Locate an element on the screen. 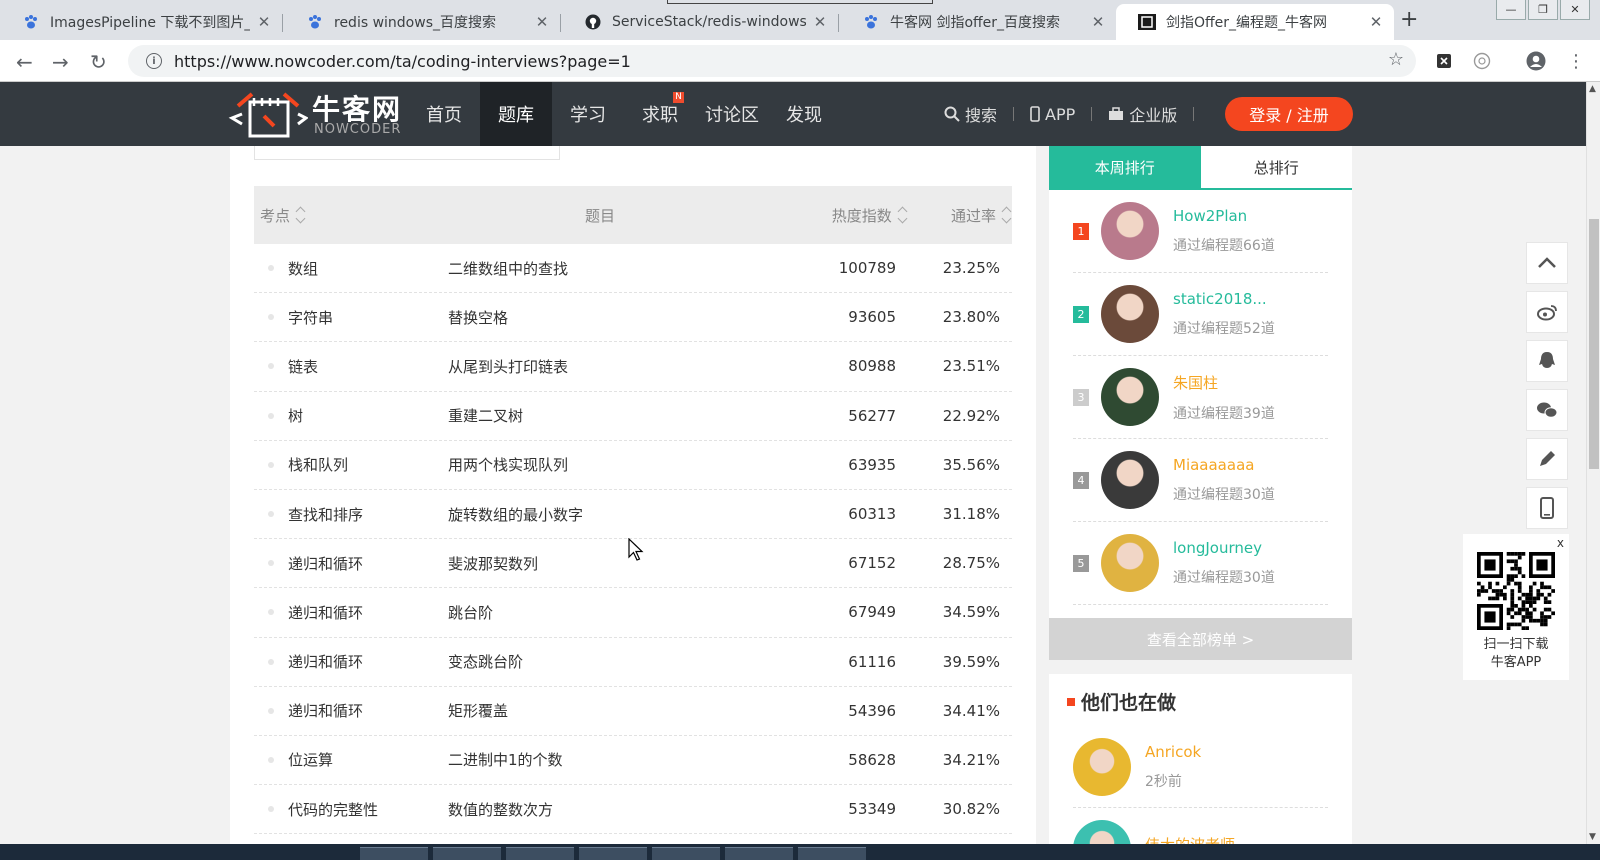 The height and width of the screenshot is (860, 1600). user-name: How2Plan is located at coordinates (1224, 216).